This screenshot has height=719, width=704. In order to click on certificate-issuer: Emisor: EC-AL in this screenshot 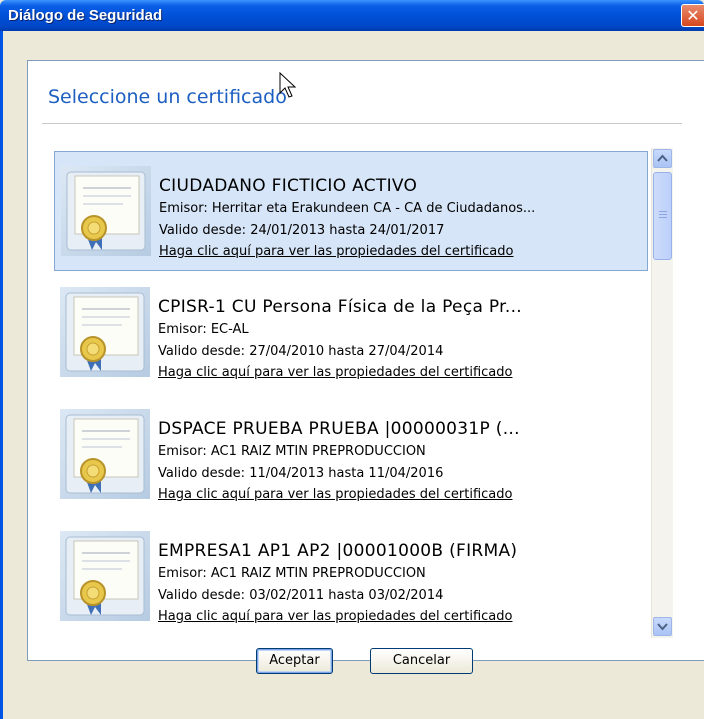, I will do `click(203, 329)`.